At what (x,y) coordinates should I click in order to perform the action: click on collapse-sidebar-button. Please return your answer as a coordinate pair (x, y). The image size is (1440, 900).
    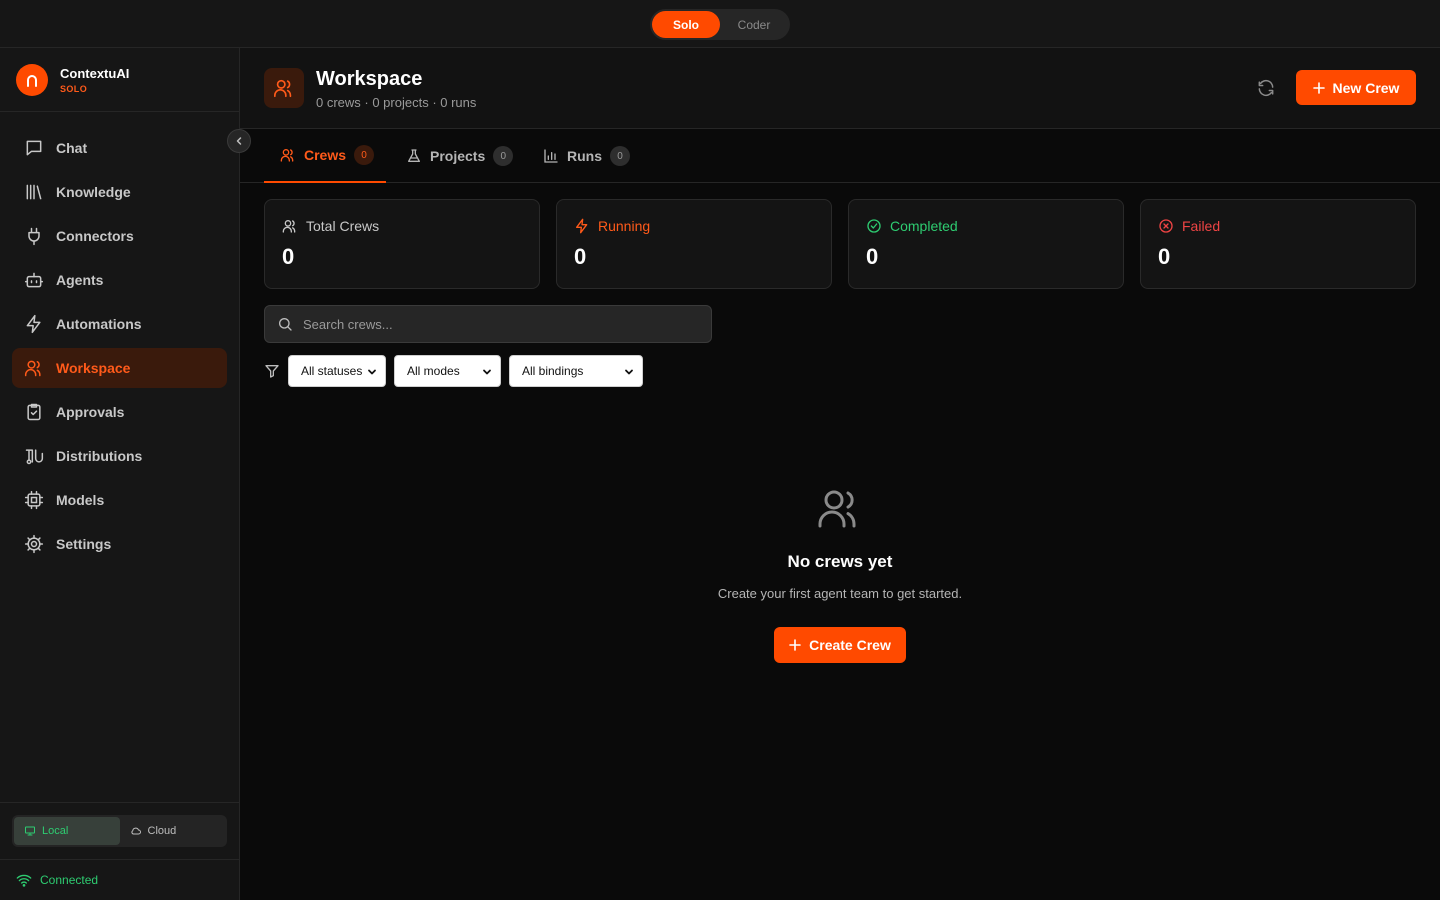
    Looking at the image, I should click on (239, 141).